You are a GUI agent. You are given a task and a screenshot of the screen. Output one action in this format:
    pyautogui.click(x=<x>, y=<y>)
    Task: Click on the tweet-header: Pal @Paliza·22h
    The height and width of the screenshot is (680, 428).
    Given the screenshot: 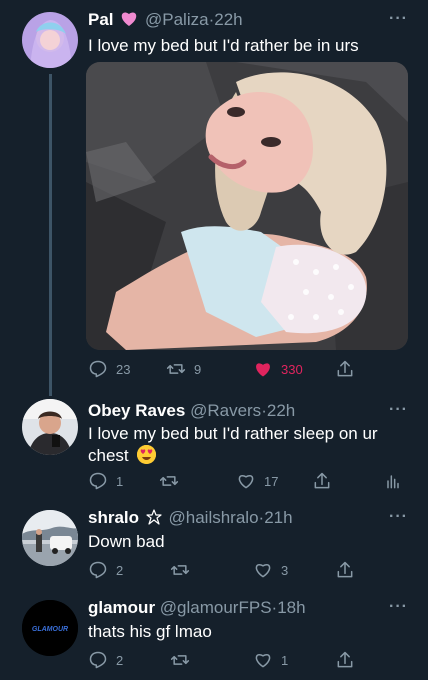 What is the action you would take?
    pyautogui.click(x=165, y=20)
    